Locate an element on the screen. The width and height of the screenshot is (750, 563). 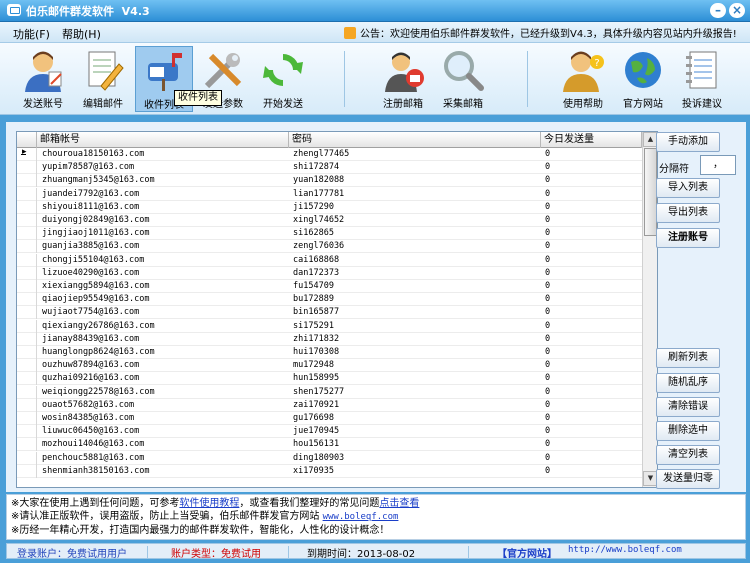
tool-official-site: 官方网站 is located at coordinates (643, 79).